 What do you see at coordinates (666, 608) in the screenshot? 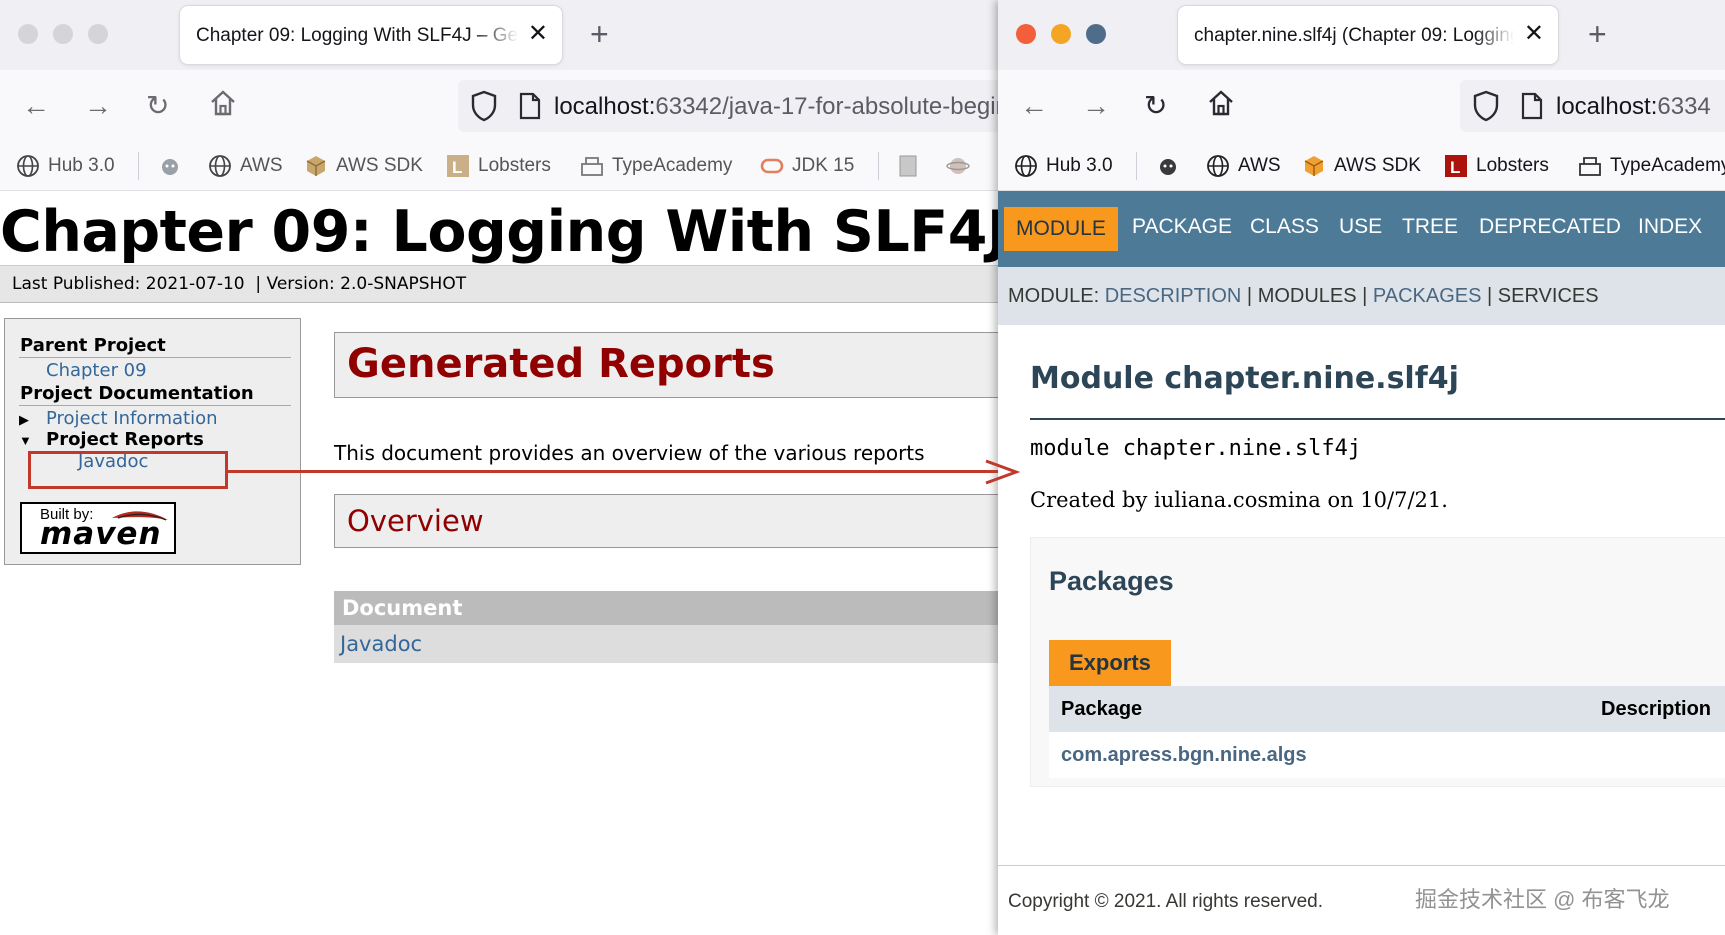
I see `document-table-header: Document` at bounding box center [666, 608].